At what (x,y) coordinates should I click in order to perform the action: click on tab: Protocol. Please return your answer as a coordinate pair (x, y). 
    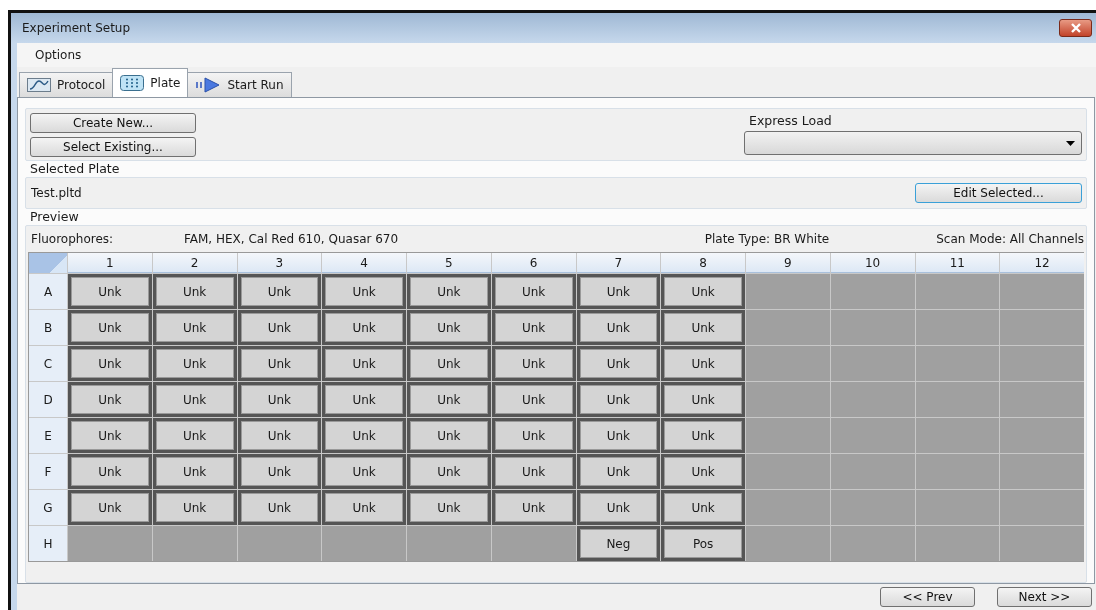
    Looking at the image, I should click on (66, 84).